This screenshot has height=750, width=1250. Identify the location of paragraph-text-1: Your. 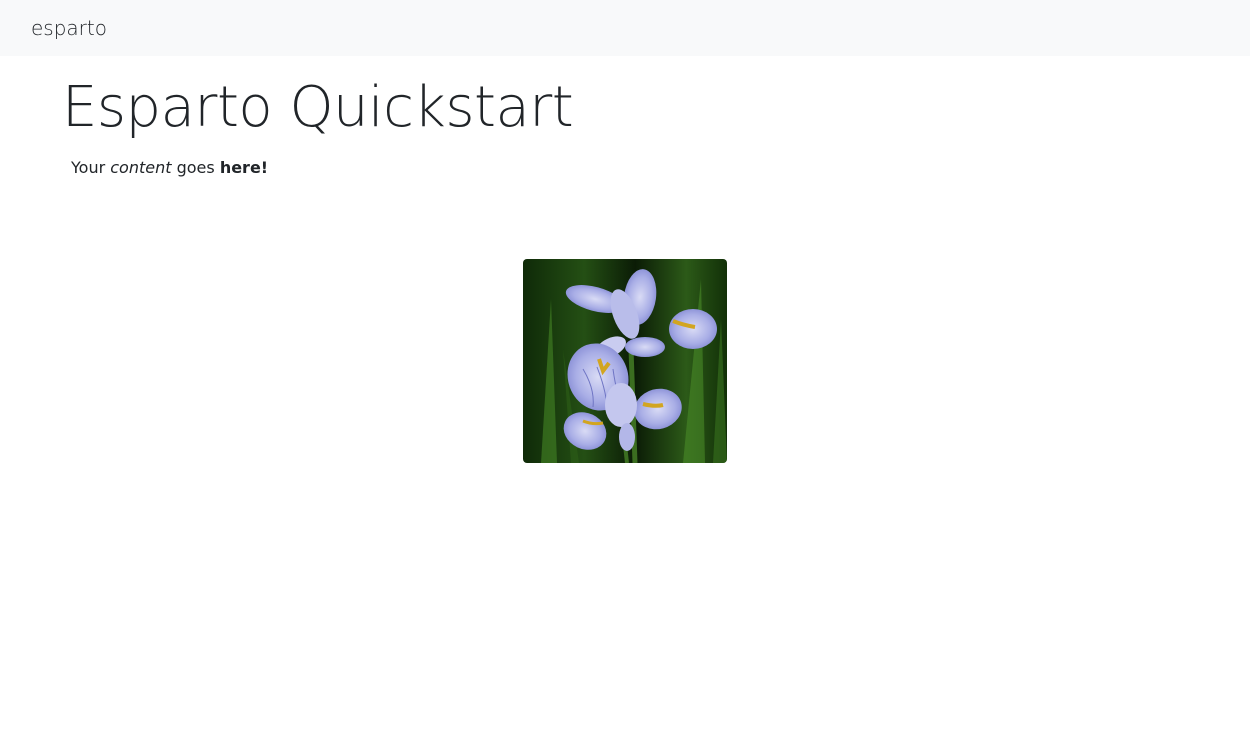
(91, 167).